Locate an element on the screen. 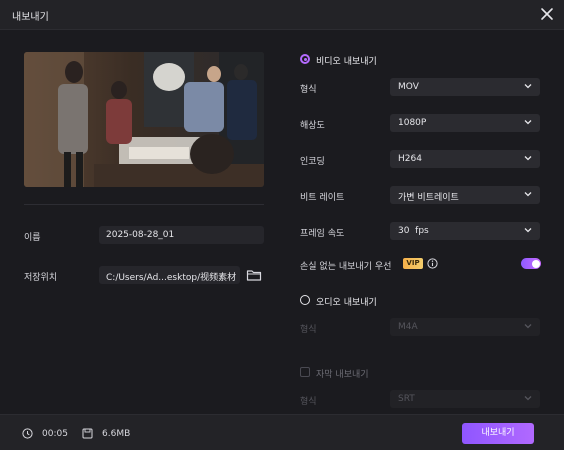 The height and width of the screenshot is (450, 564). window-title: 내보내기 is located at coordinates (30, 17).